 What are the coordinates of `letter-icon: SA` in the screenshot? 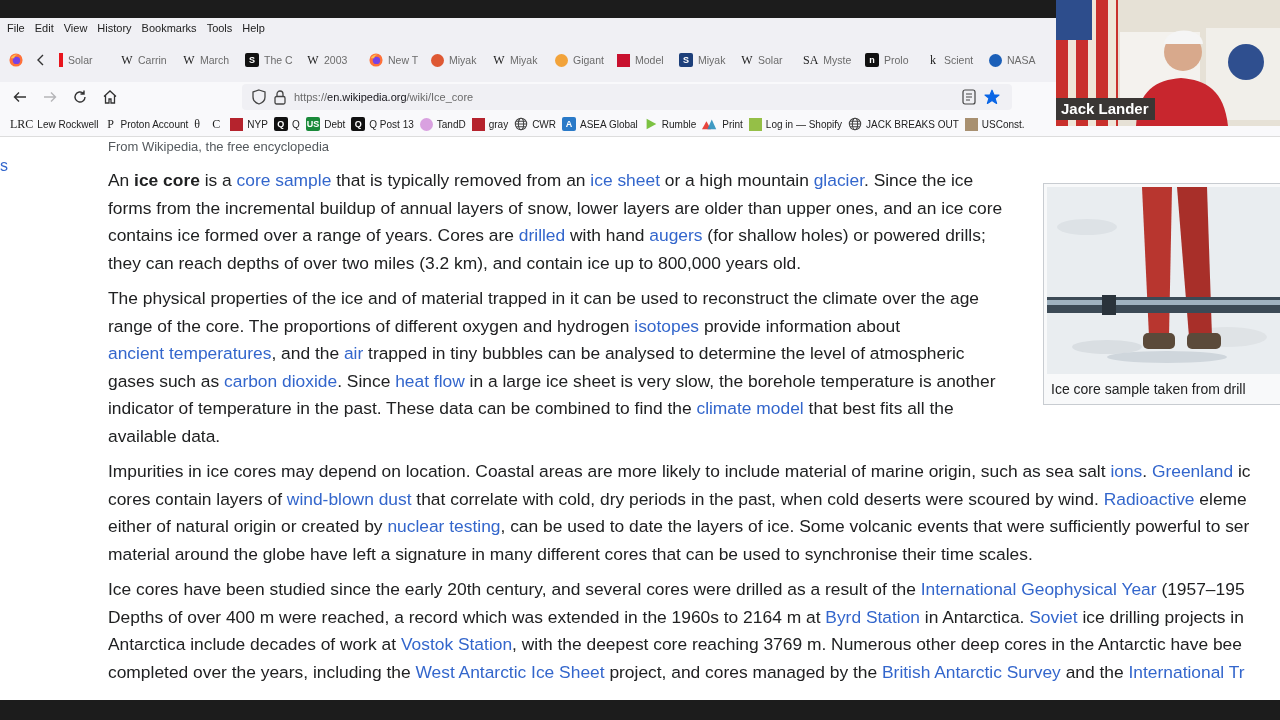 It's located at (811, 60).